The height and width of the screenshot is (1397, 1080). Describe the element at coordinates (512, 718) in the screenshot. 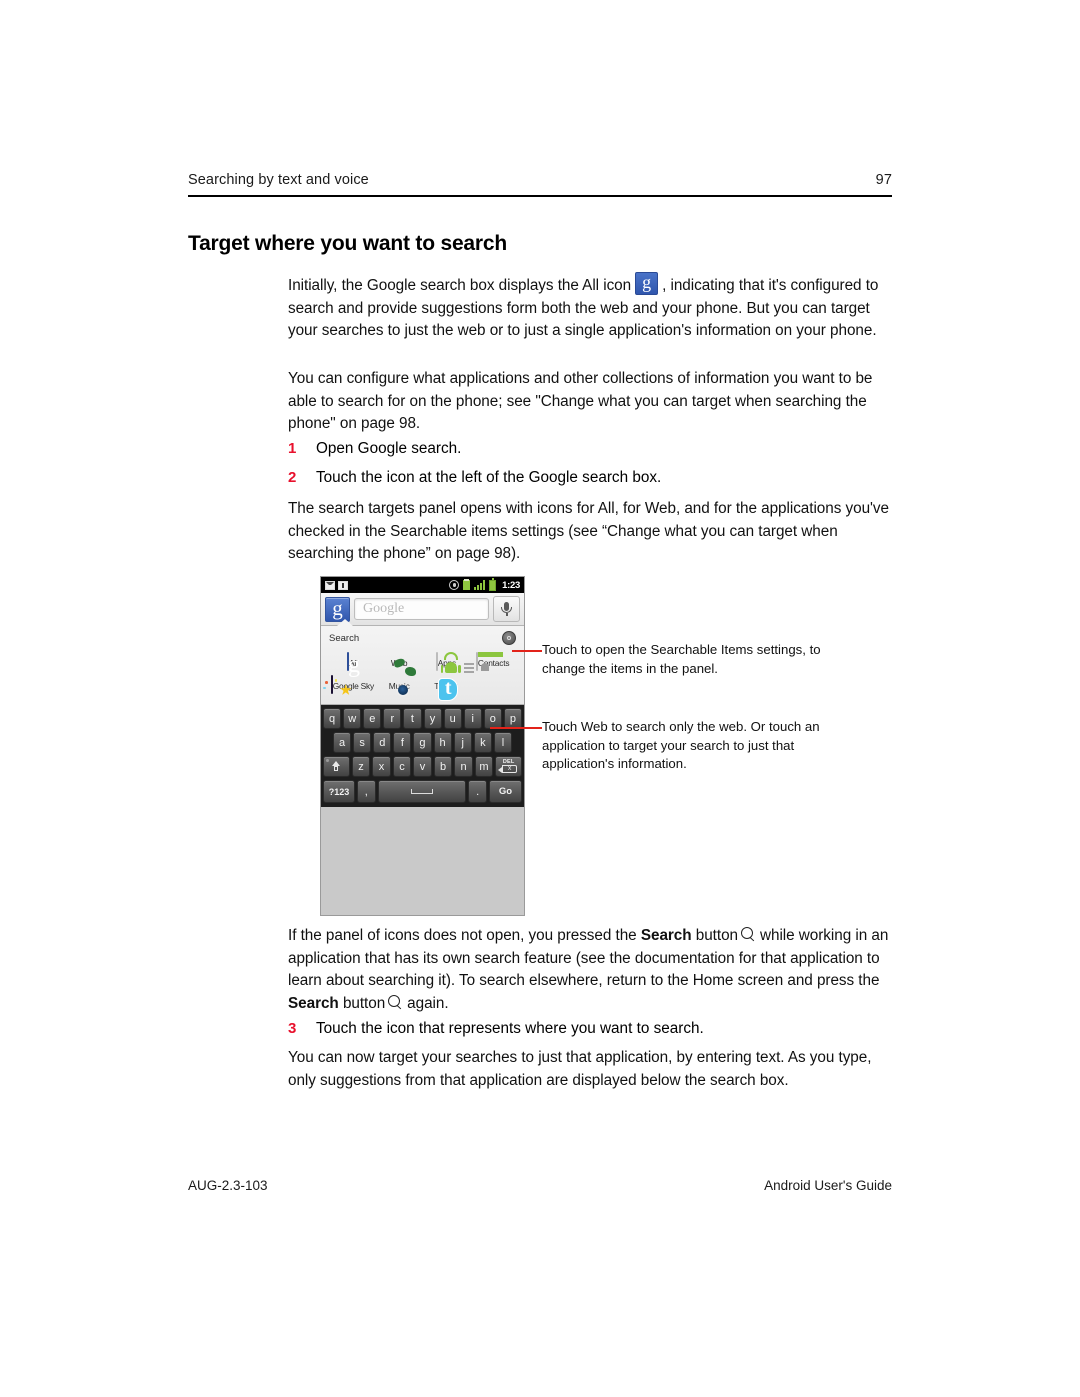

I see `key-p: p` at that location.